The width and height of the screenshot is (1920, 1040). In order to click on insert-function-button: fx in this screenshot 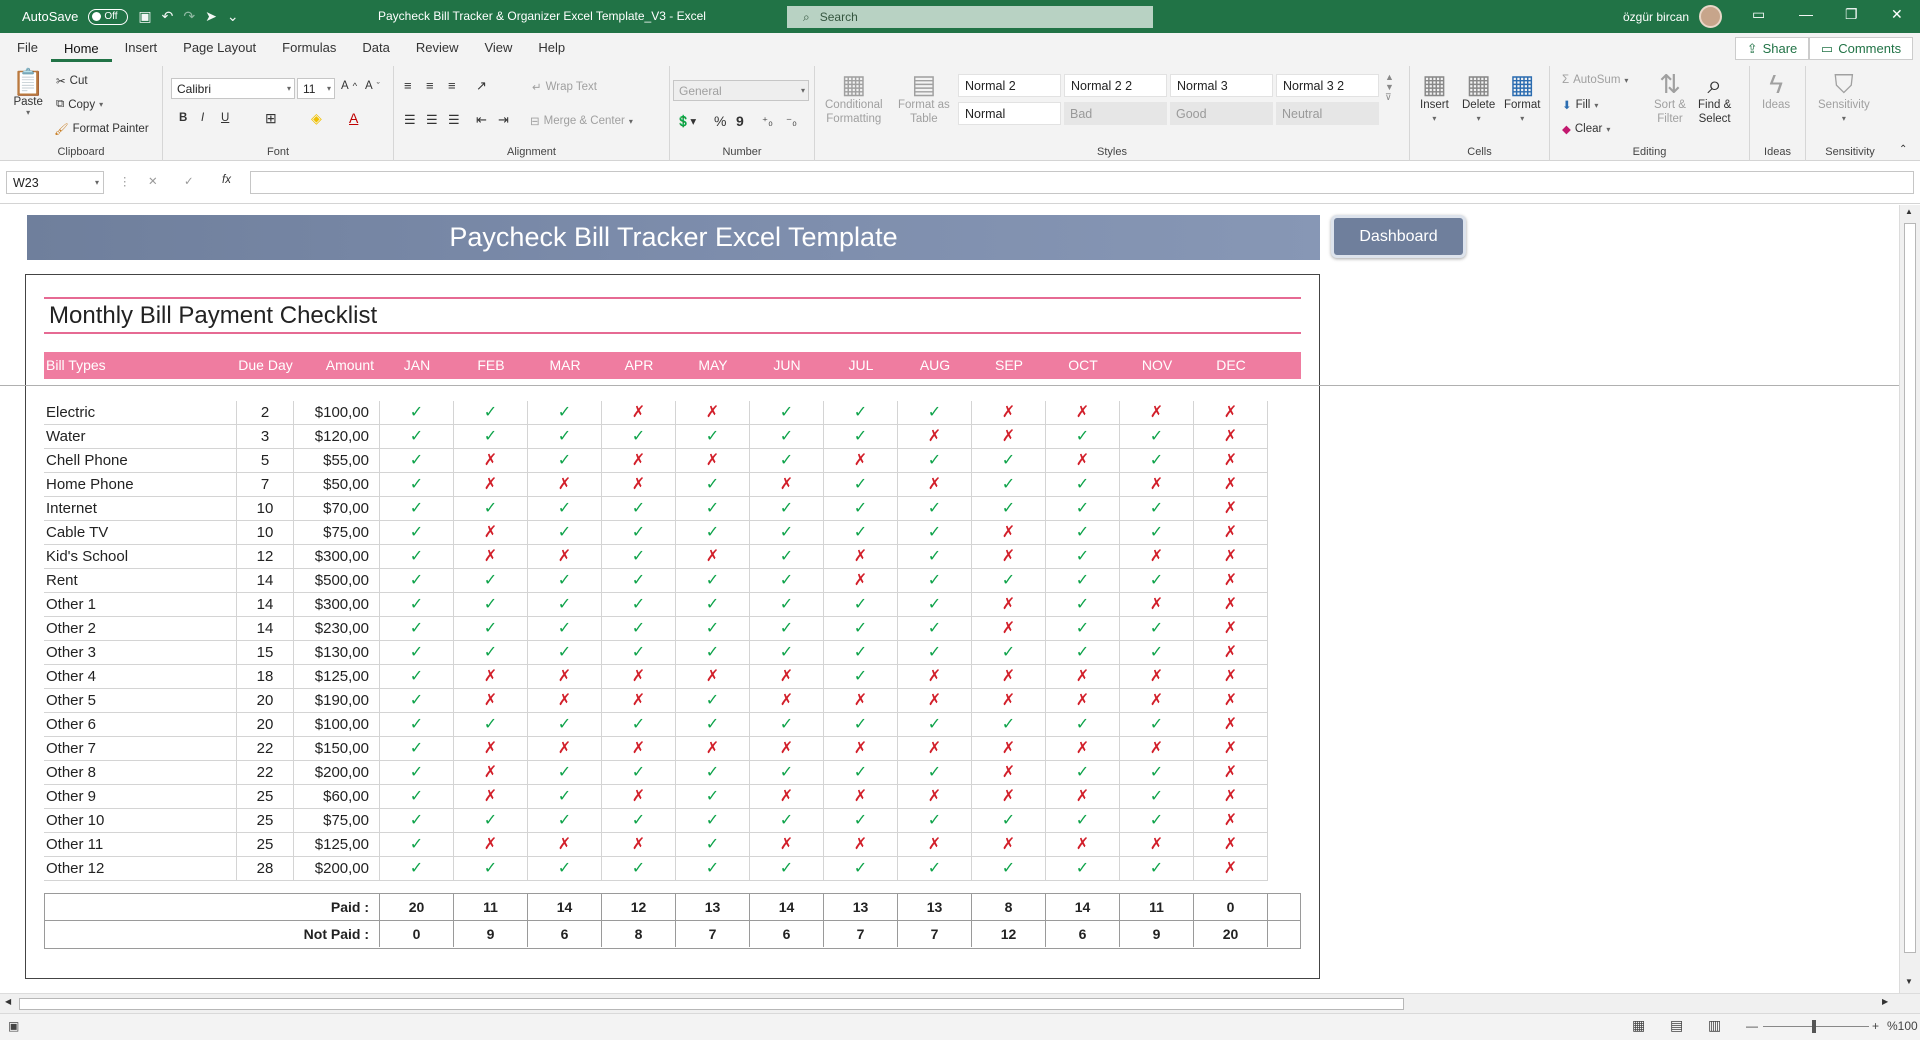, I will do `click(226, 180)`.